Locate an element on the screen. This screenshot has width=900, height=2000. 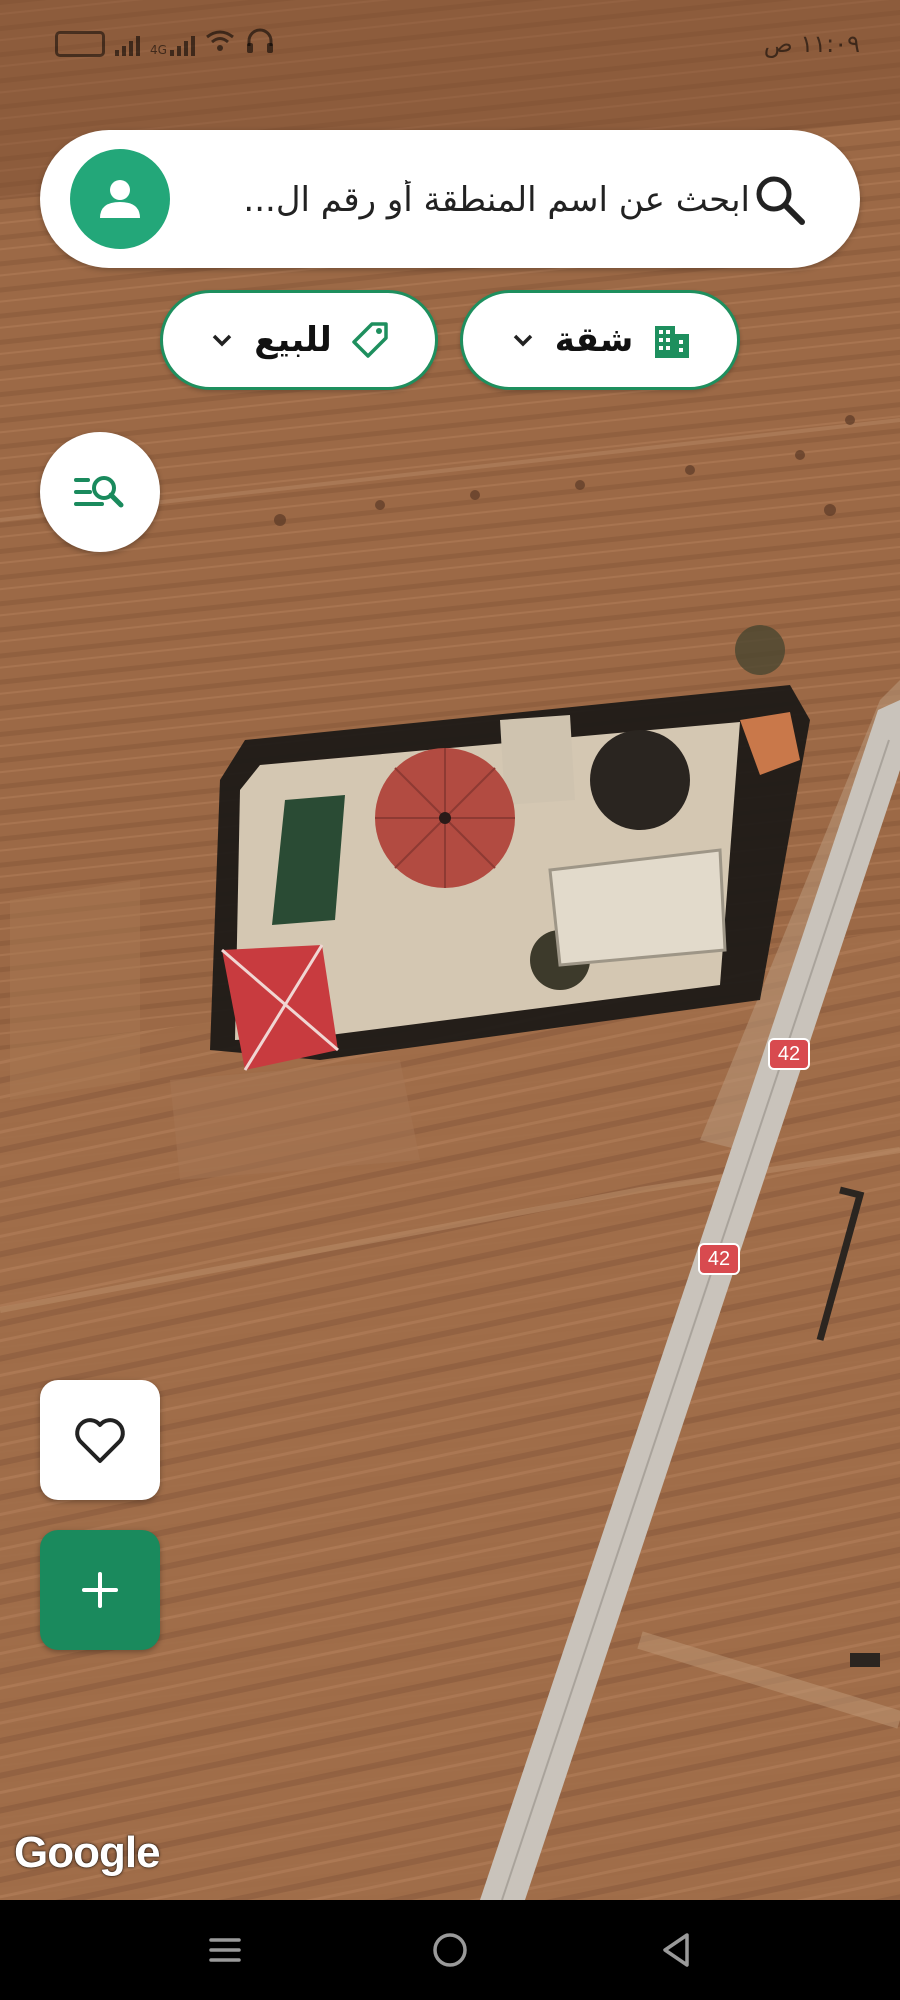
battery-icon is located at coordinates (80, 44).